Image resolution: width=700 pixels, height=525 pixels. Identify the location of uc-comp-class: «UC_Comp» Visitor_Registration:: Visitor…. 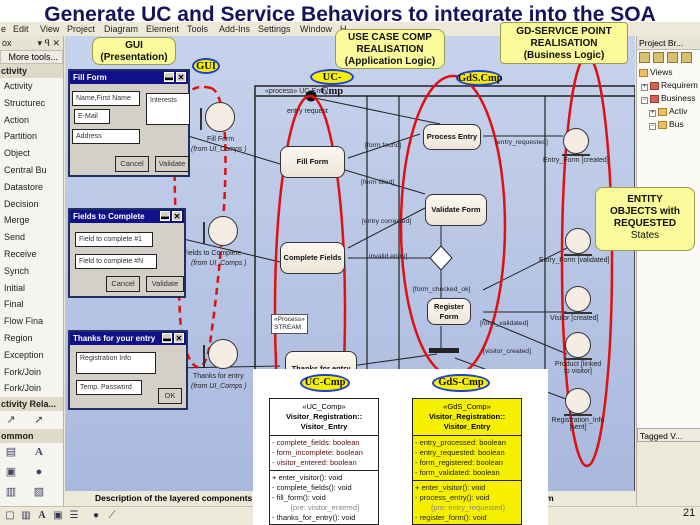
(324, 461).